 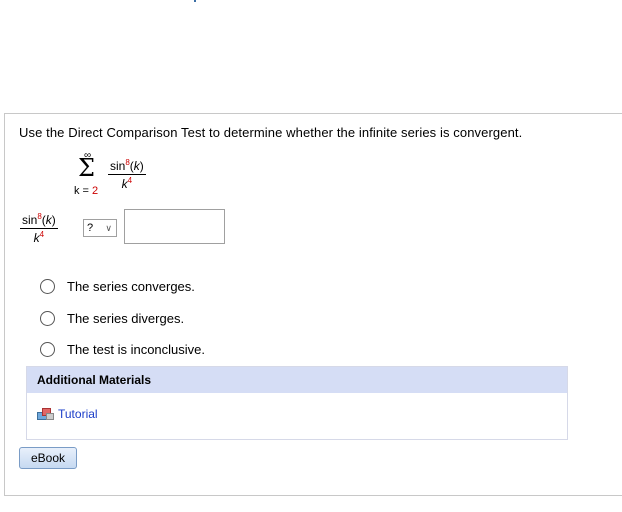 I want to click on tutorial-label: Tutorial, so click(x=78, y=414).